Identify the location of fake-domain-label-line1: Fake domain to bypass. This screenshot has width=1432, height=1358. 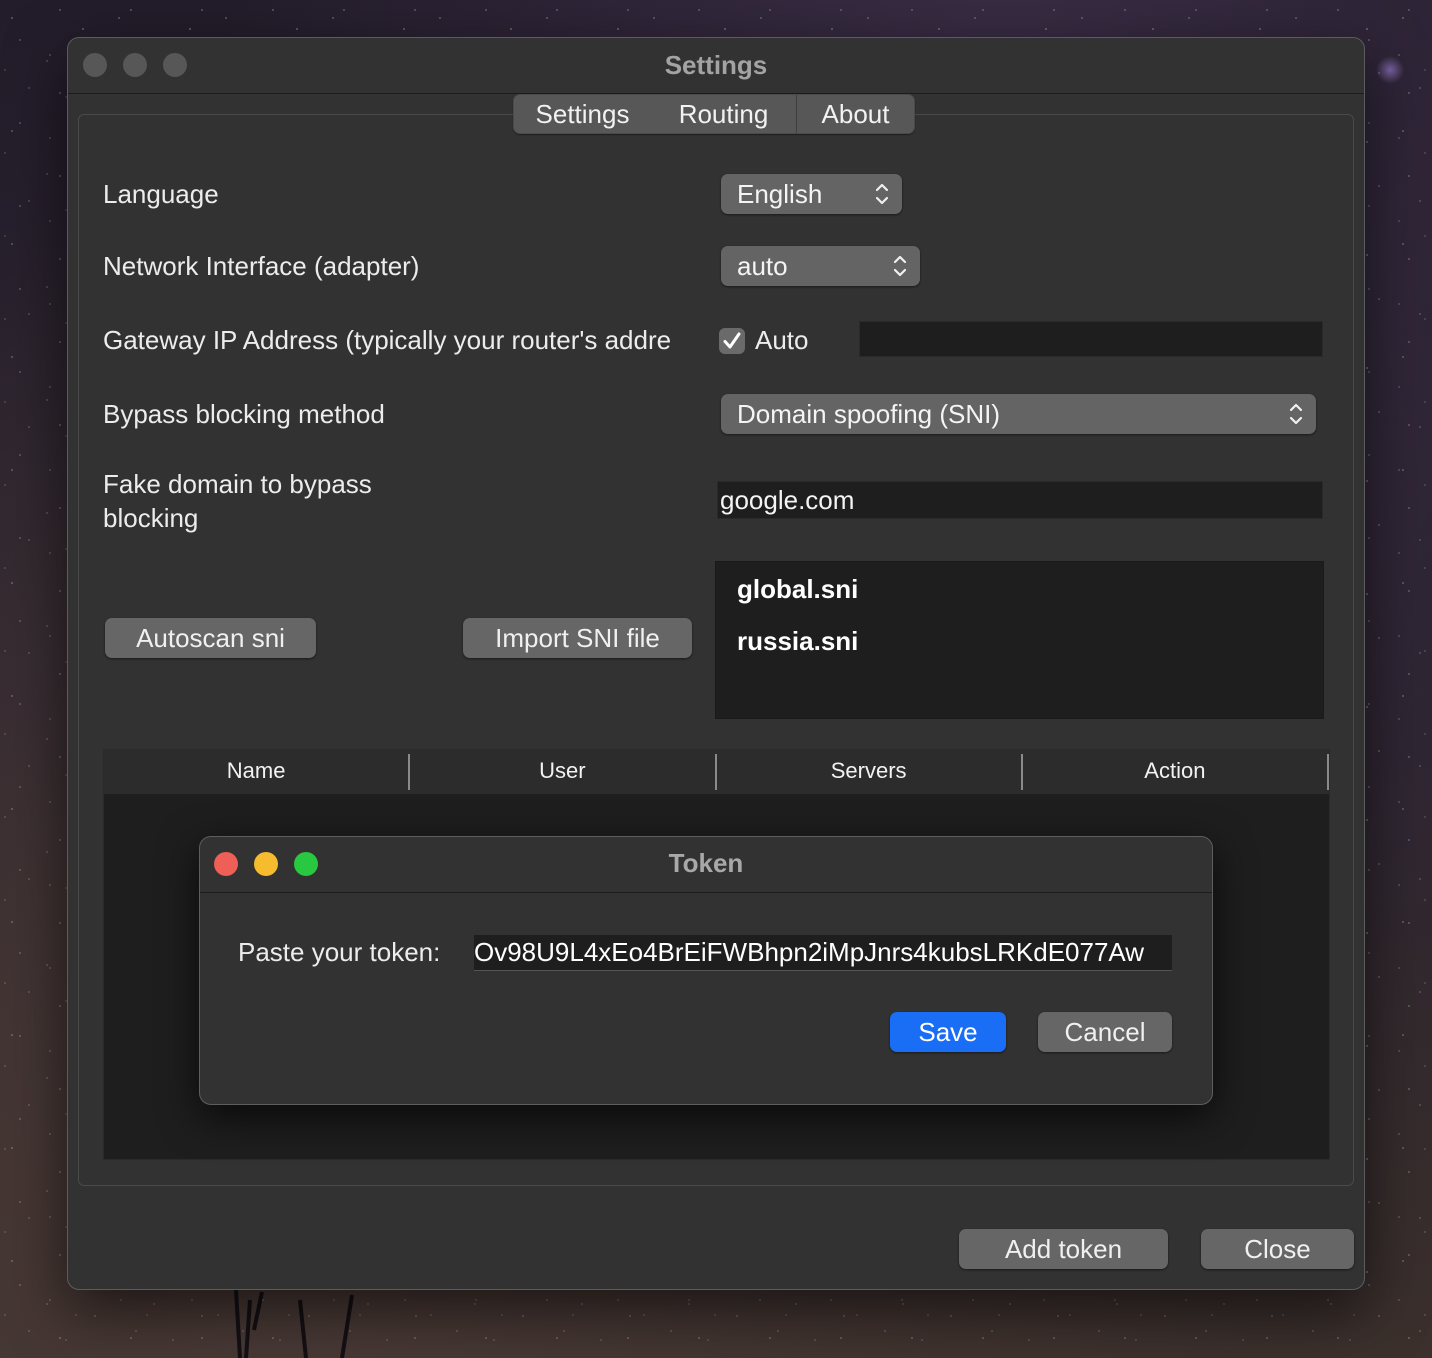
(237, 484).